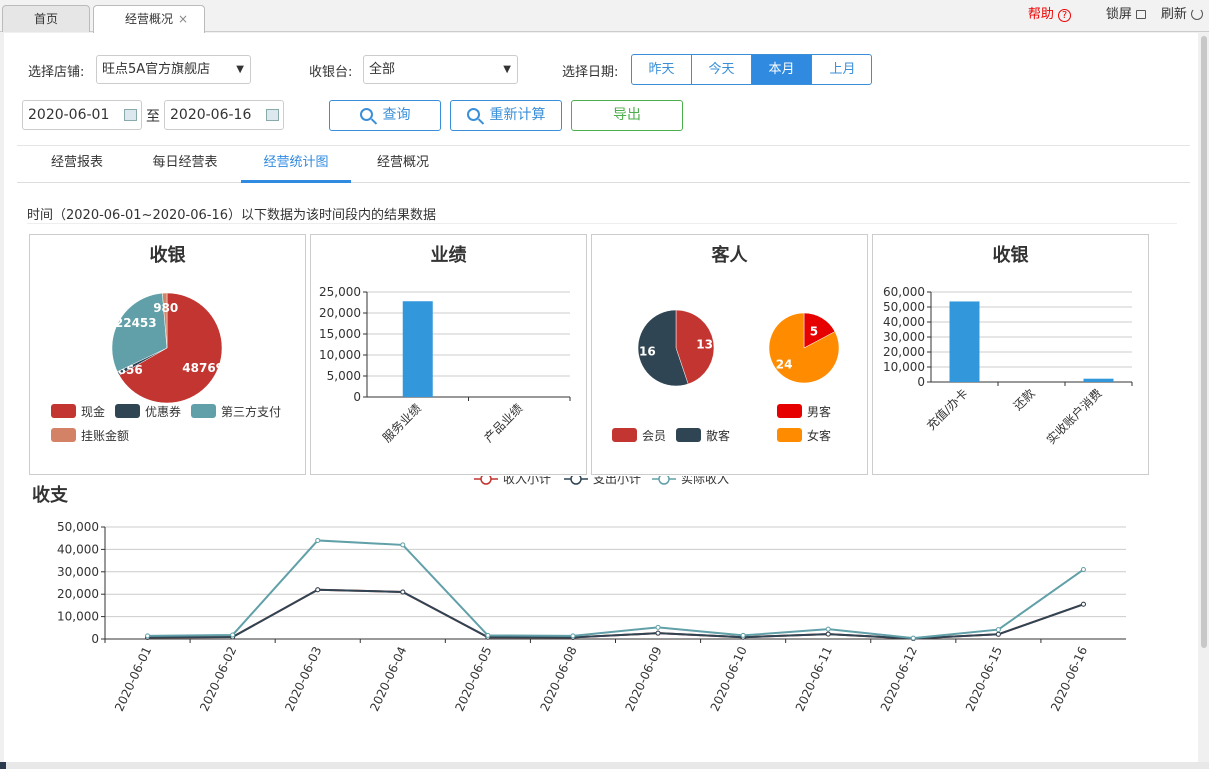 The image size is (1209, 769). I want to click on panel-title: 收银, so click(167, 255).